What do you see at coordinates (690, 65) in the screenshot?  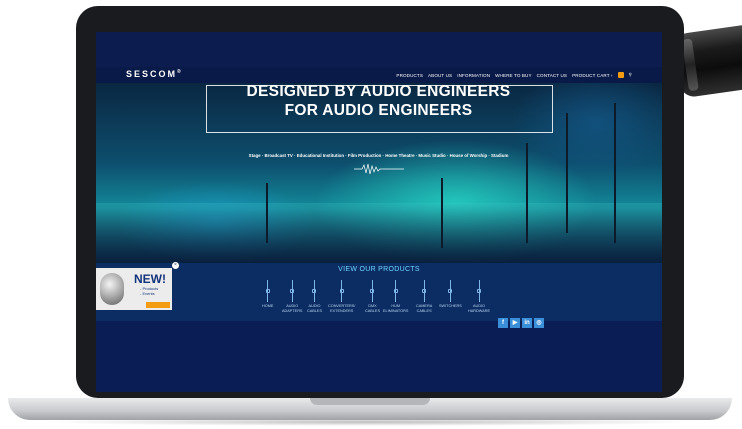 I see `cable-ring` at bounding box center [690, 65].